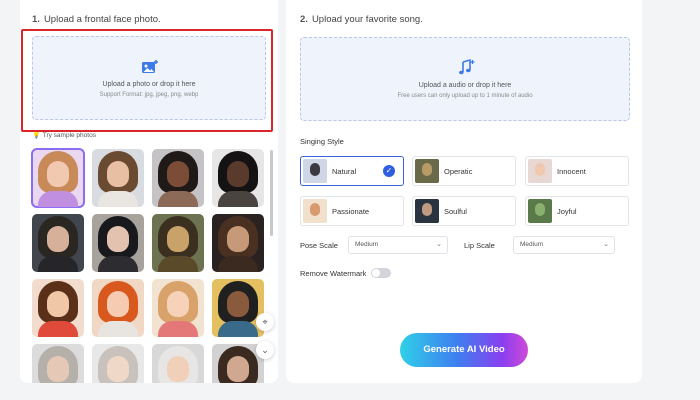 This screenshot has width=700, height=400. I want to click on lightbulb-icon: 💡, so click(36, 135).